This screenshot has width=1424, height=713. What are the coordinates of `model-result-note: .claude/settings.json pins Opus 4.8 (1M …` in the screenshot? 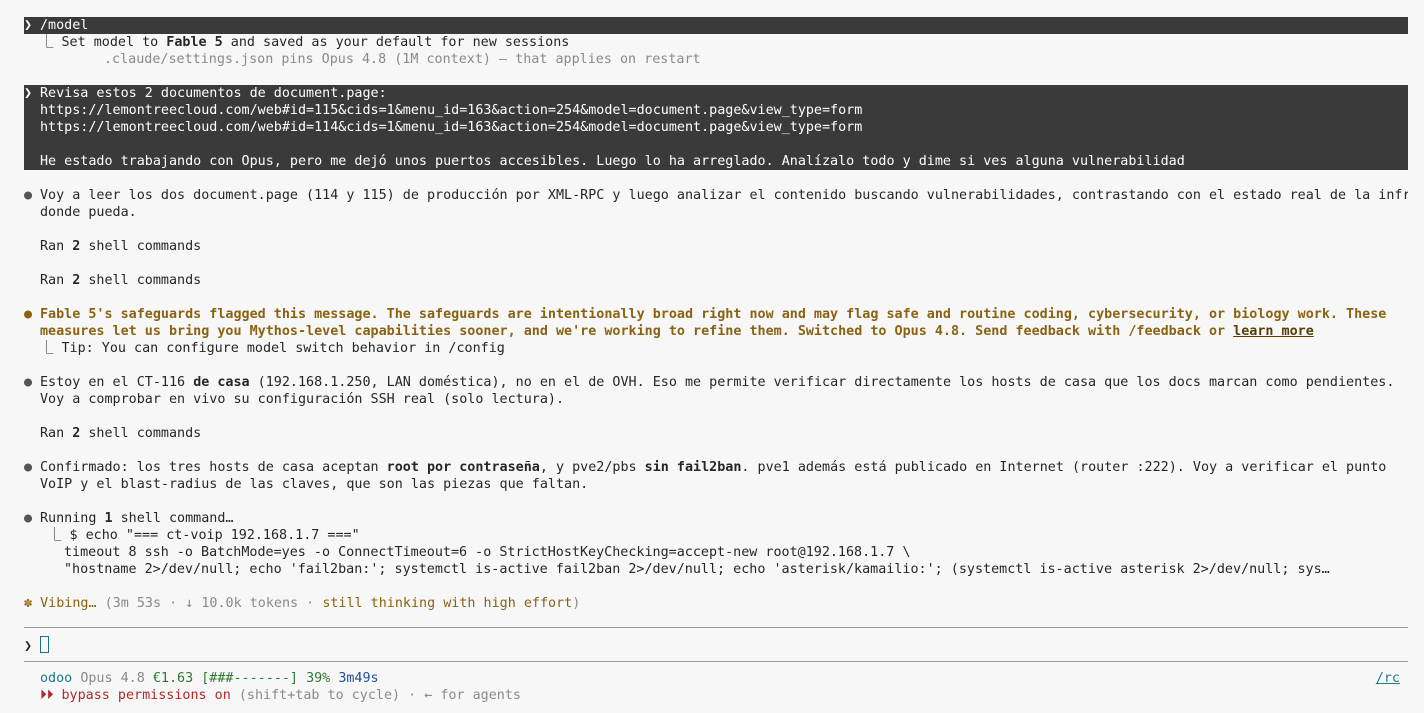 It's located at (402, 59).